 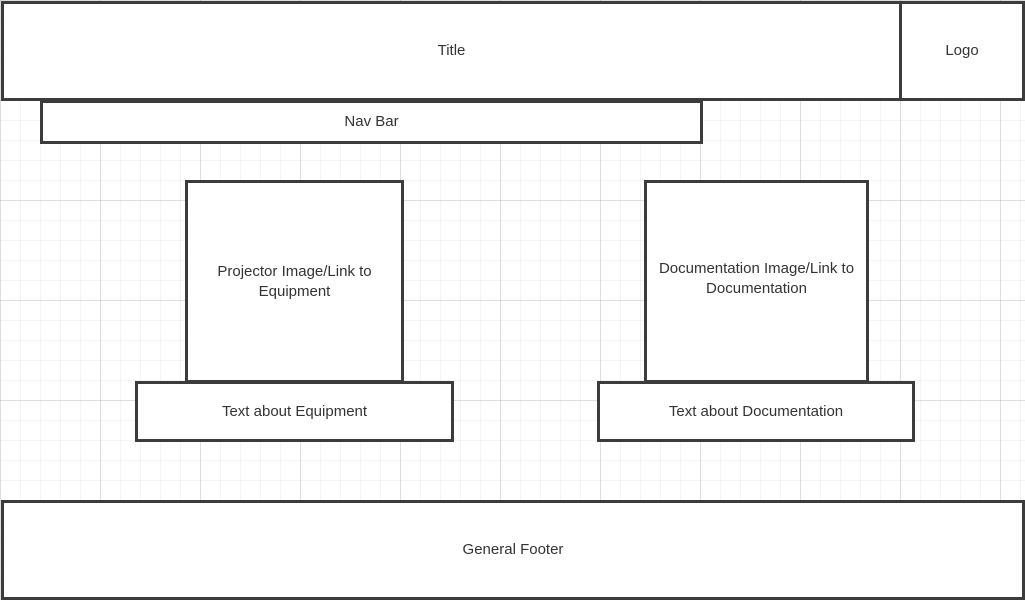 I want to click on title-block: Title, so click(x=451, y=51).